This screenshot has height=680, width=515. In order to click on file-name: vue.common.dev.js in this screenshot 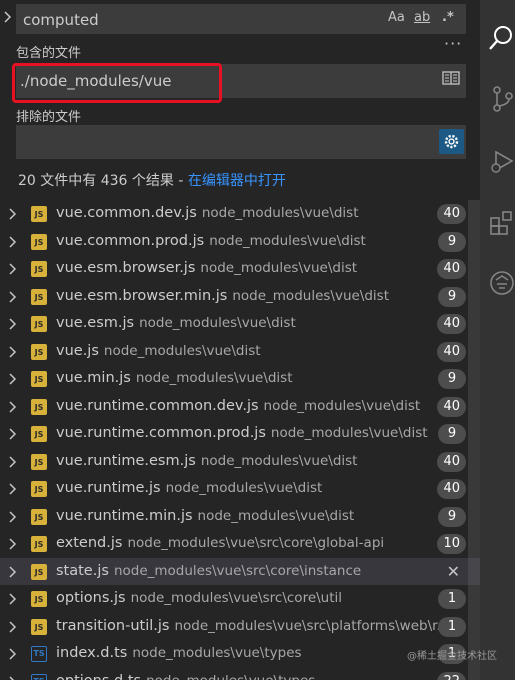, I will do `click(126, 213)`.